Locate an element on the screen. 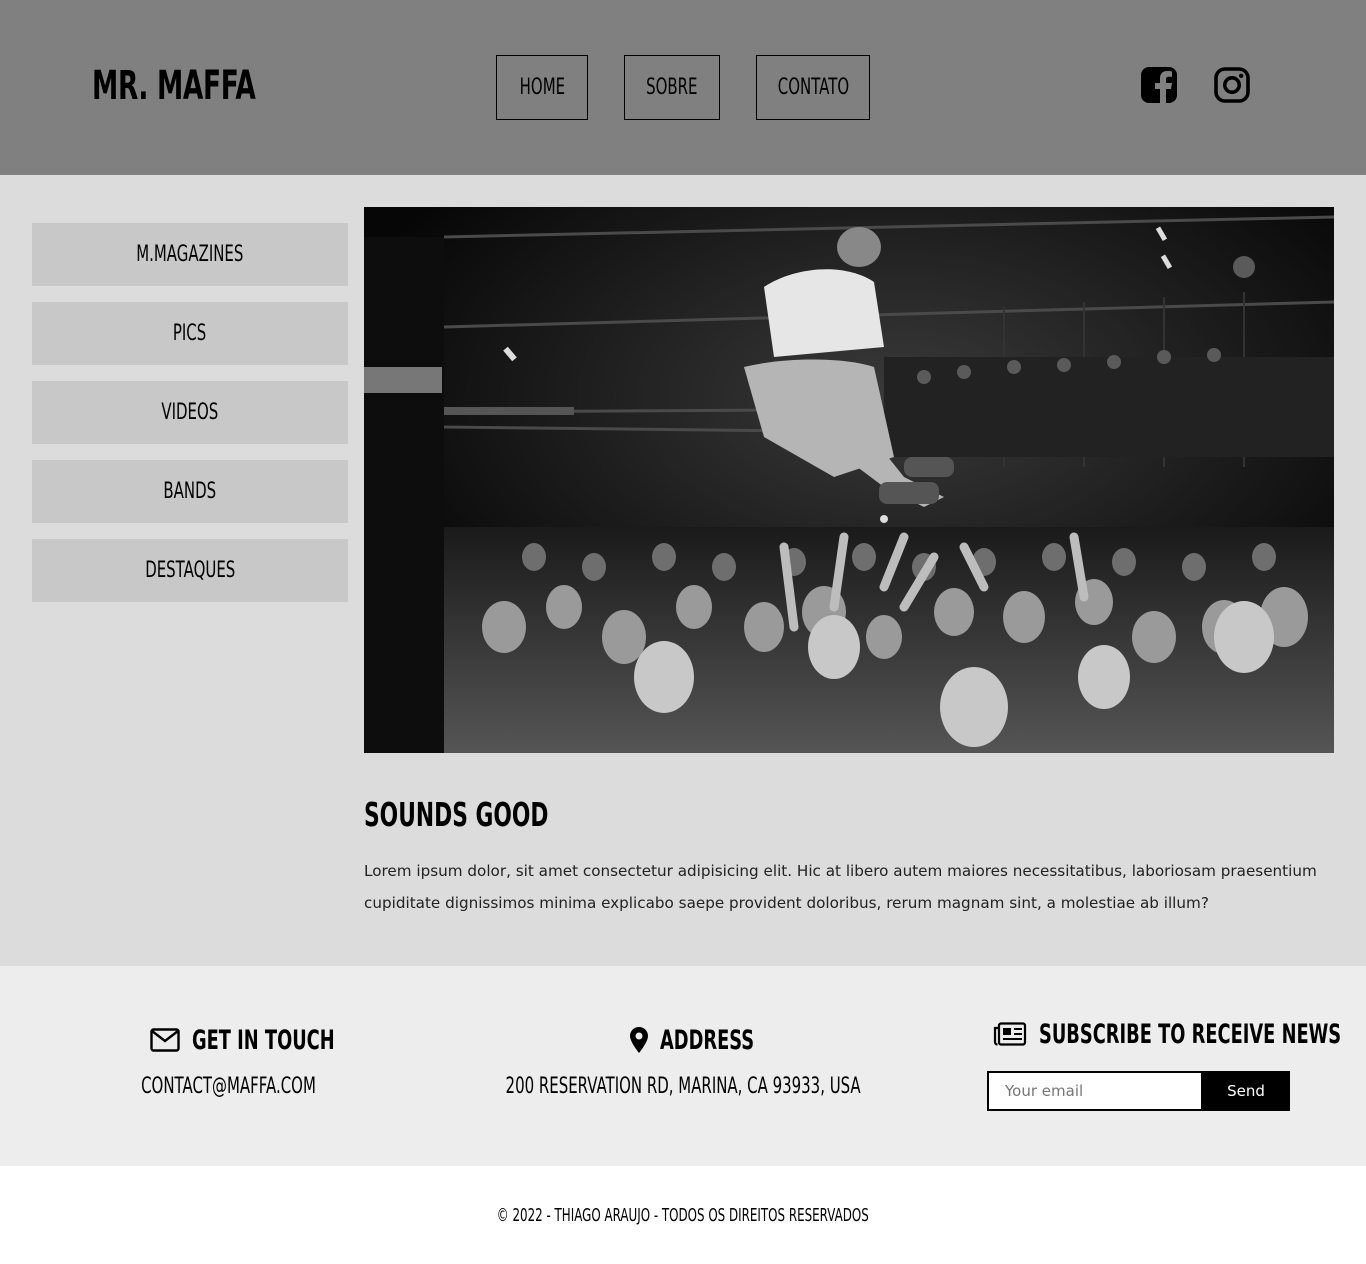 The height and width of the screenshot is (1264, 1366). address-title: ADDRESS is located at coordinates (707, 1040).